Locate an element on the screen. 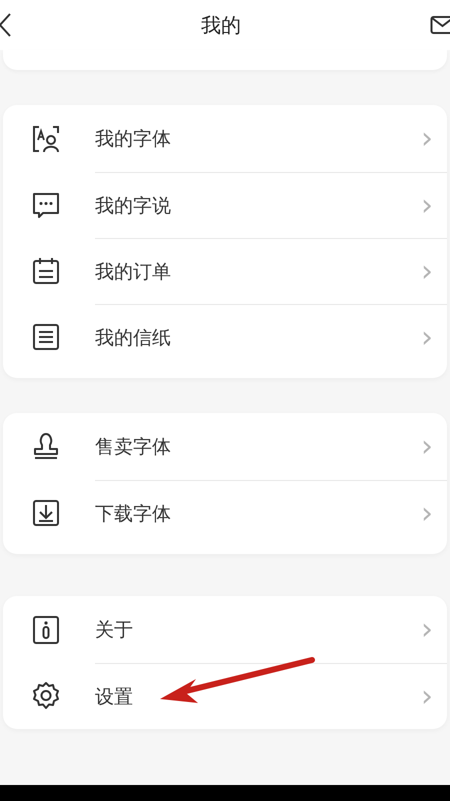  font-person-icon is located at coordinates (46, 139).